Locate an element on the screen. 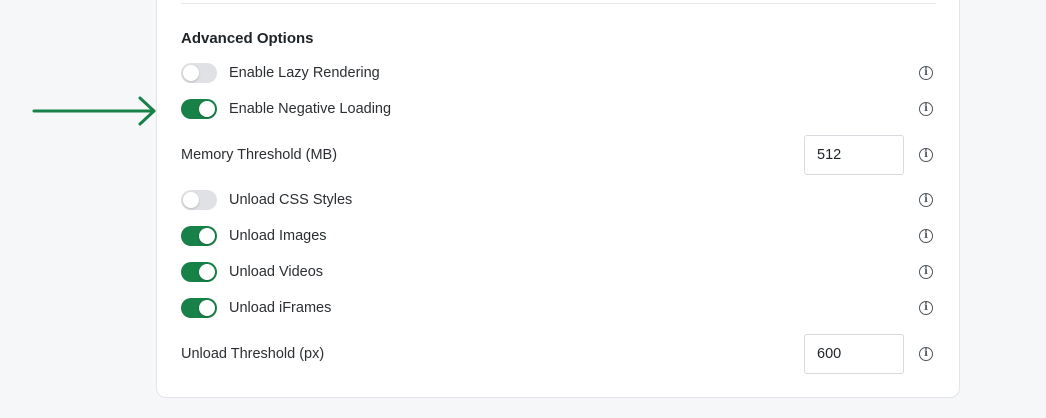  option-row-unload-videos: Unload Videos i is located at coordinates (558, 272).